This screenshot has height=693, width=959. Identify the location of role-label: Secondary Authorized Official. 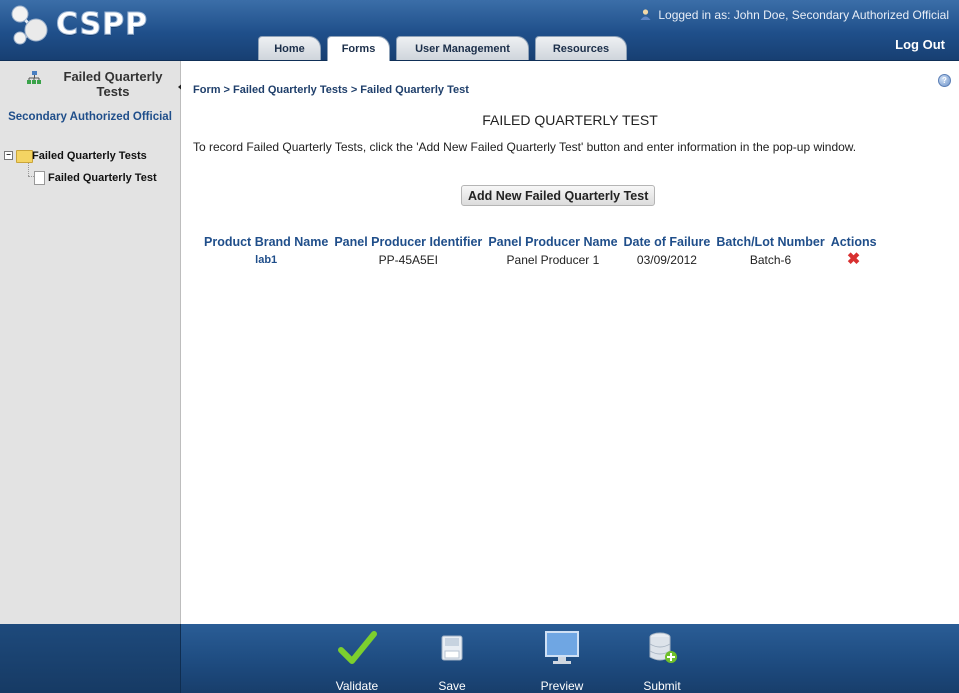
(90, 117).